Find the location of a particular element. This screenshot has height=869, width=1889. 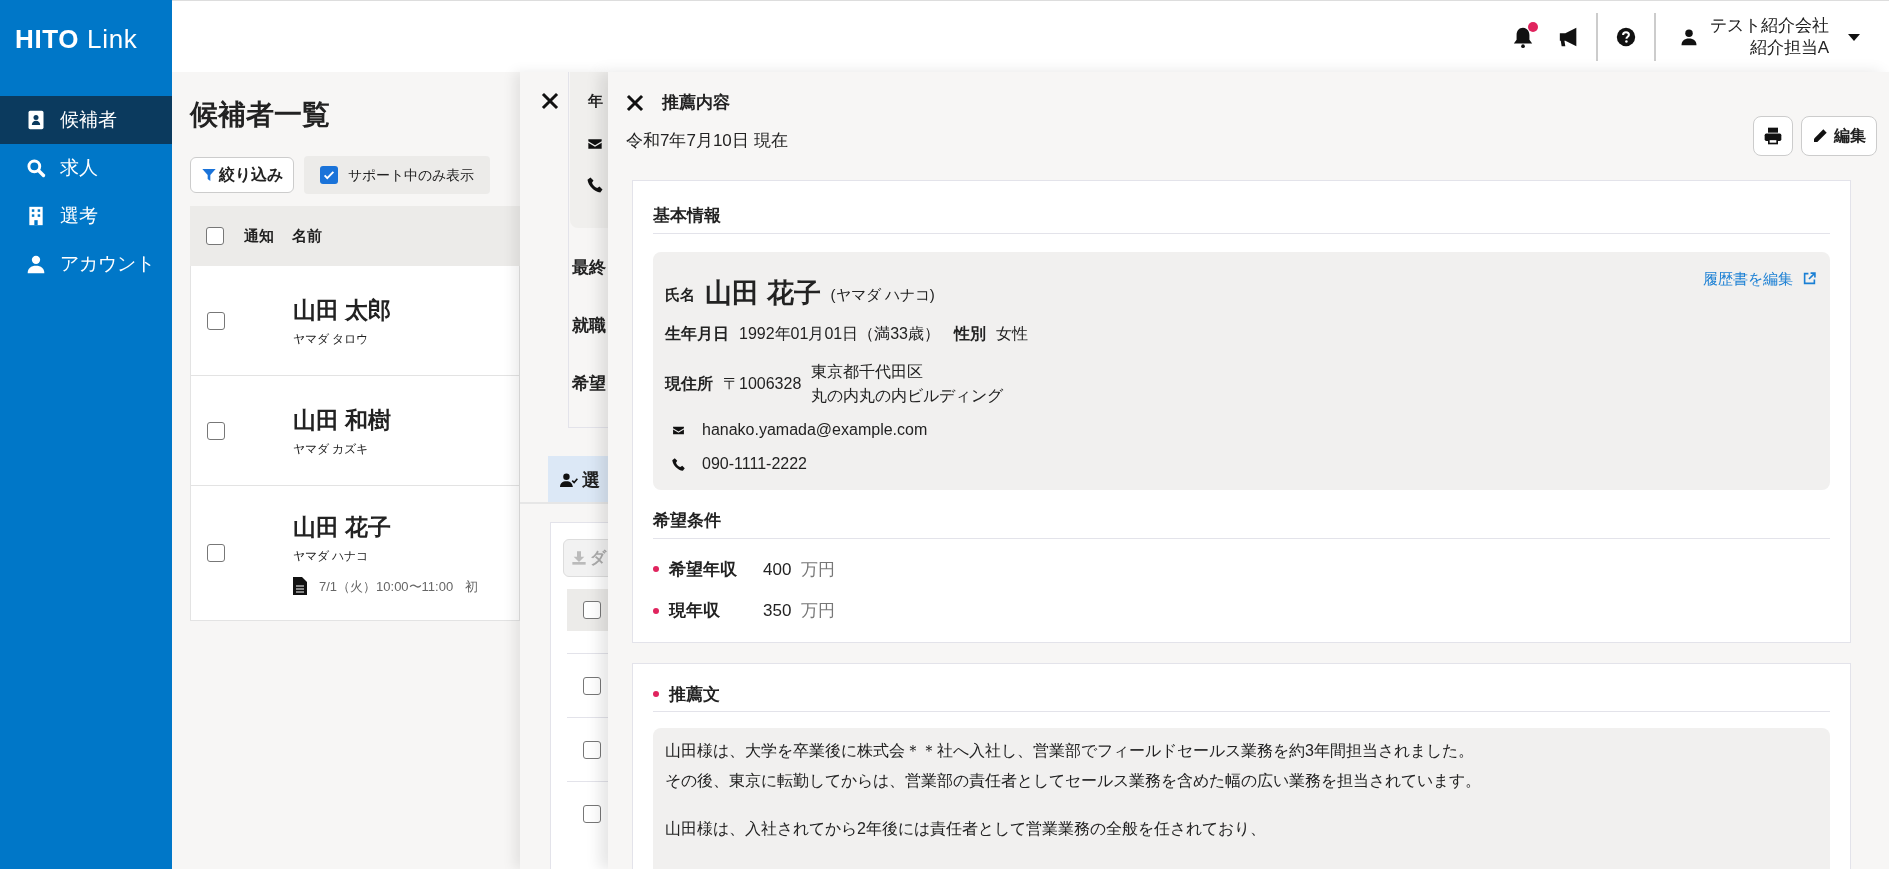

table-row: 山田 花子 ヤマダ ハナコ 7/1（火）10:00〜11:00 初 is located at coordinates (355, 553).